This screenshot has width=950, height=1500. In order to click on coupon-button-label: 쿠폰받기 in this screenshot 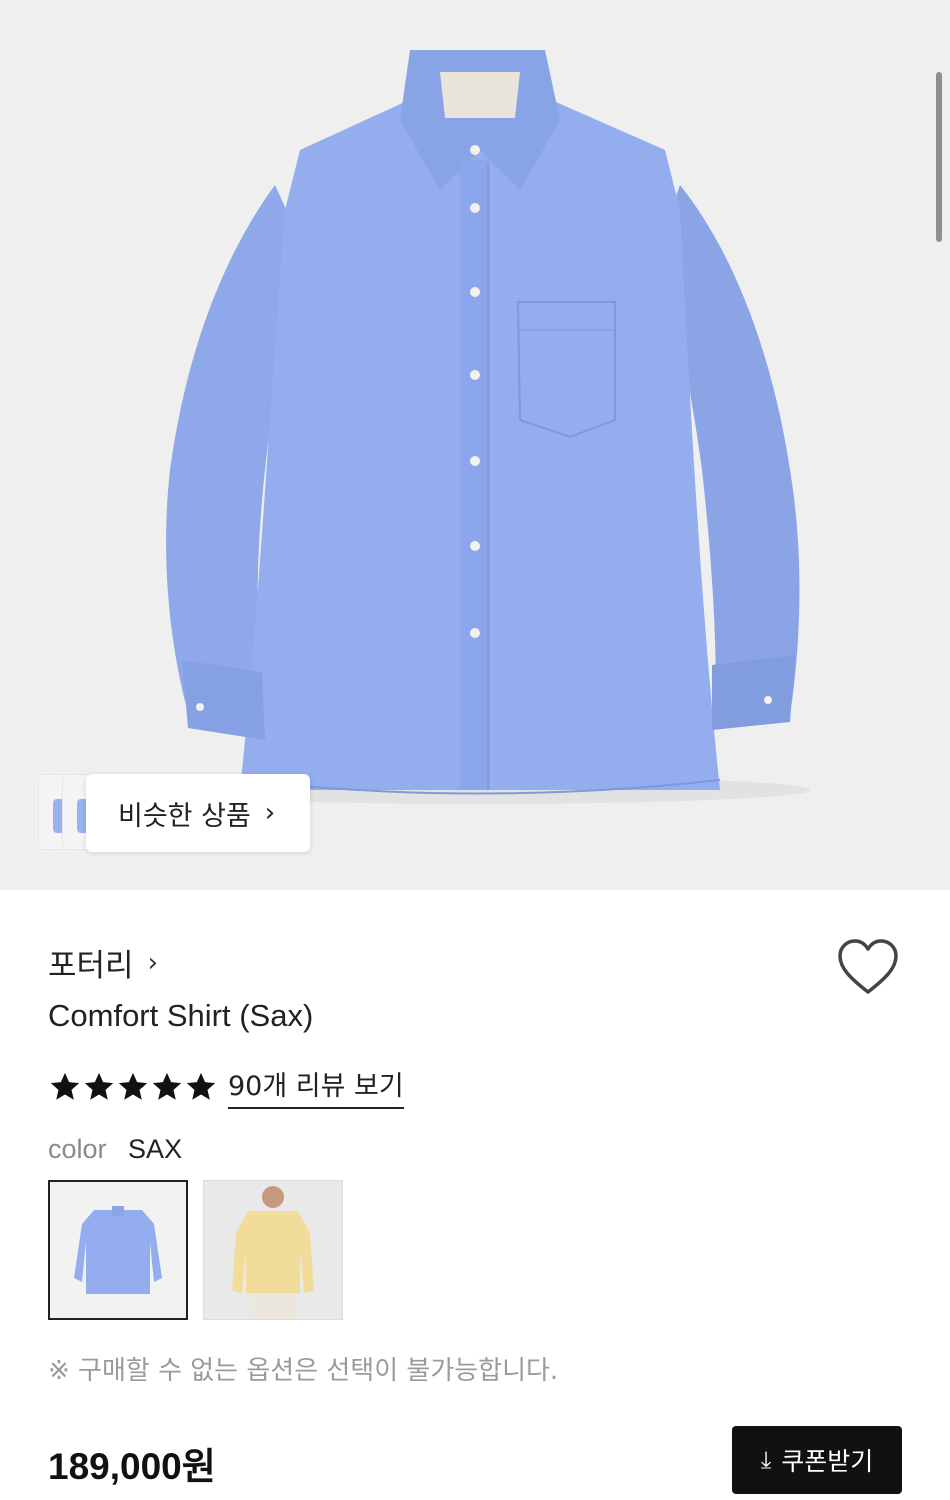, I will do `click(827, 1461)`.